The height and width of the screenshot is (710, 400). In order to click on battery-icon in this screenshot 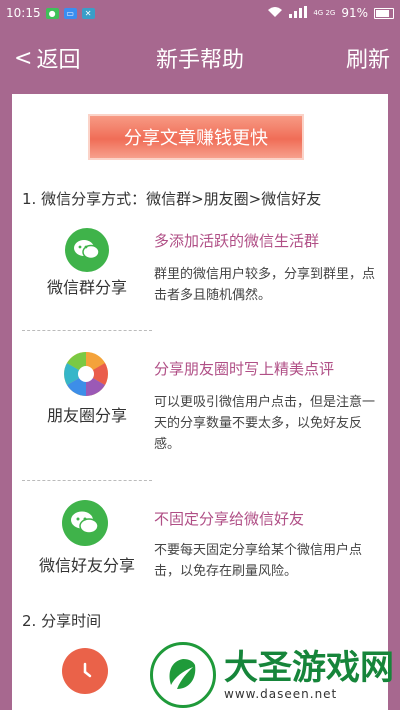, I will do `click(384, 13)`.